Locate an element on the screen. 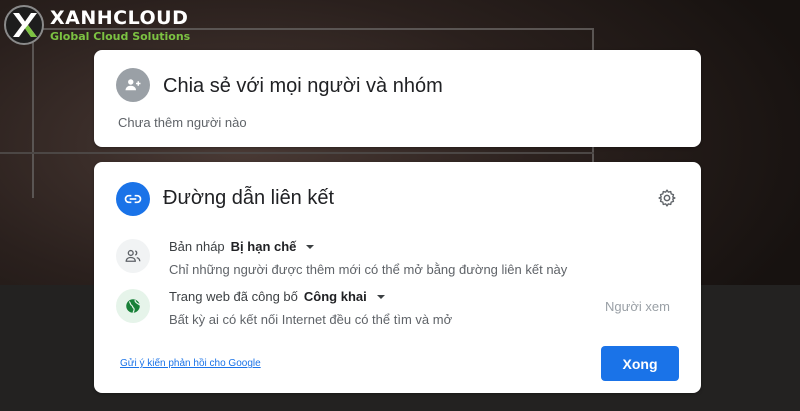  draft-access-row: Bản nháp Bị hạn chế is located at coordinates (242, 246).